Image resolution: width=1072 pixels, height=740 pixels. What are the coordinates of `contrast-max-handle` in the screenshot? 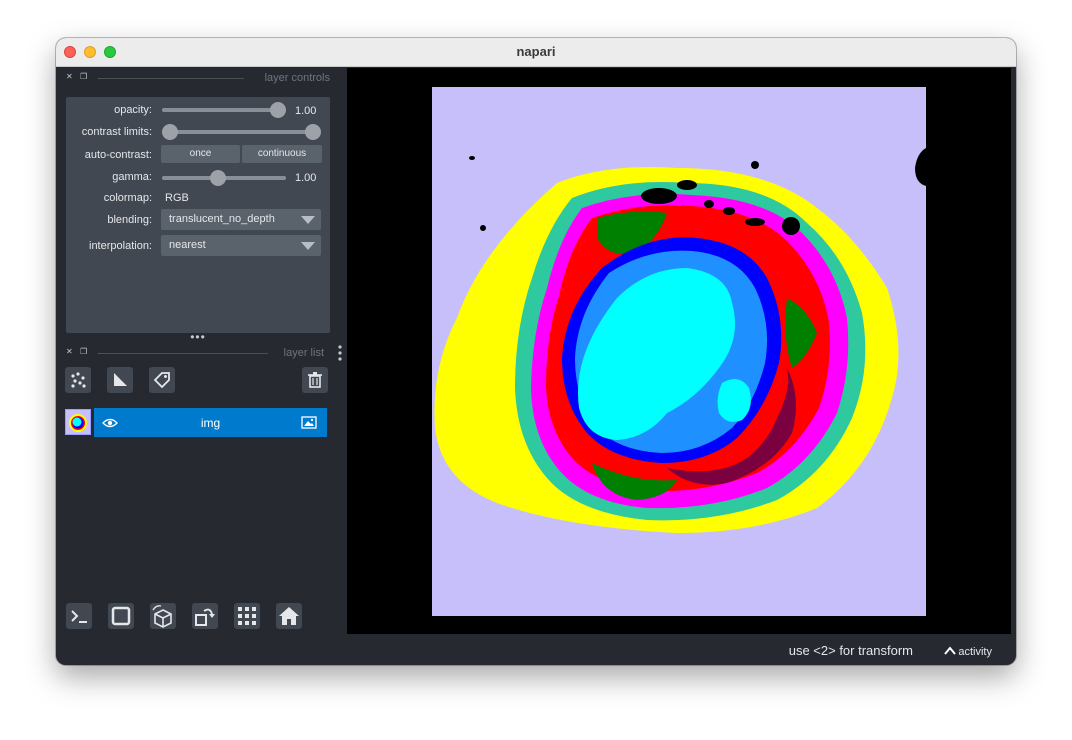 It's located at (313, 132).